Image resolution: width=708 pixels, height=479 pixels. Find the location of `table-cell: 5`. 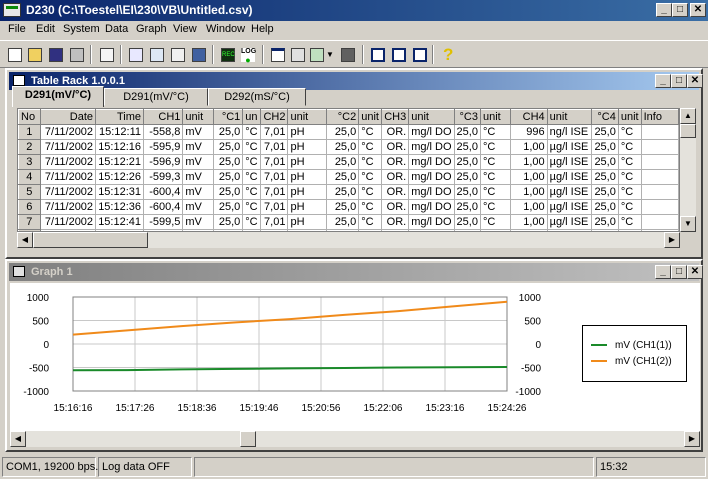

table-cell: 5 is located at coordinates (29, 192).